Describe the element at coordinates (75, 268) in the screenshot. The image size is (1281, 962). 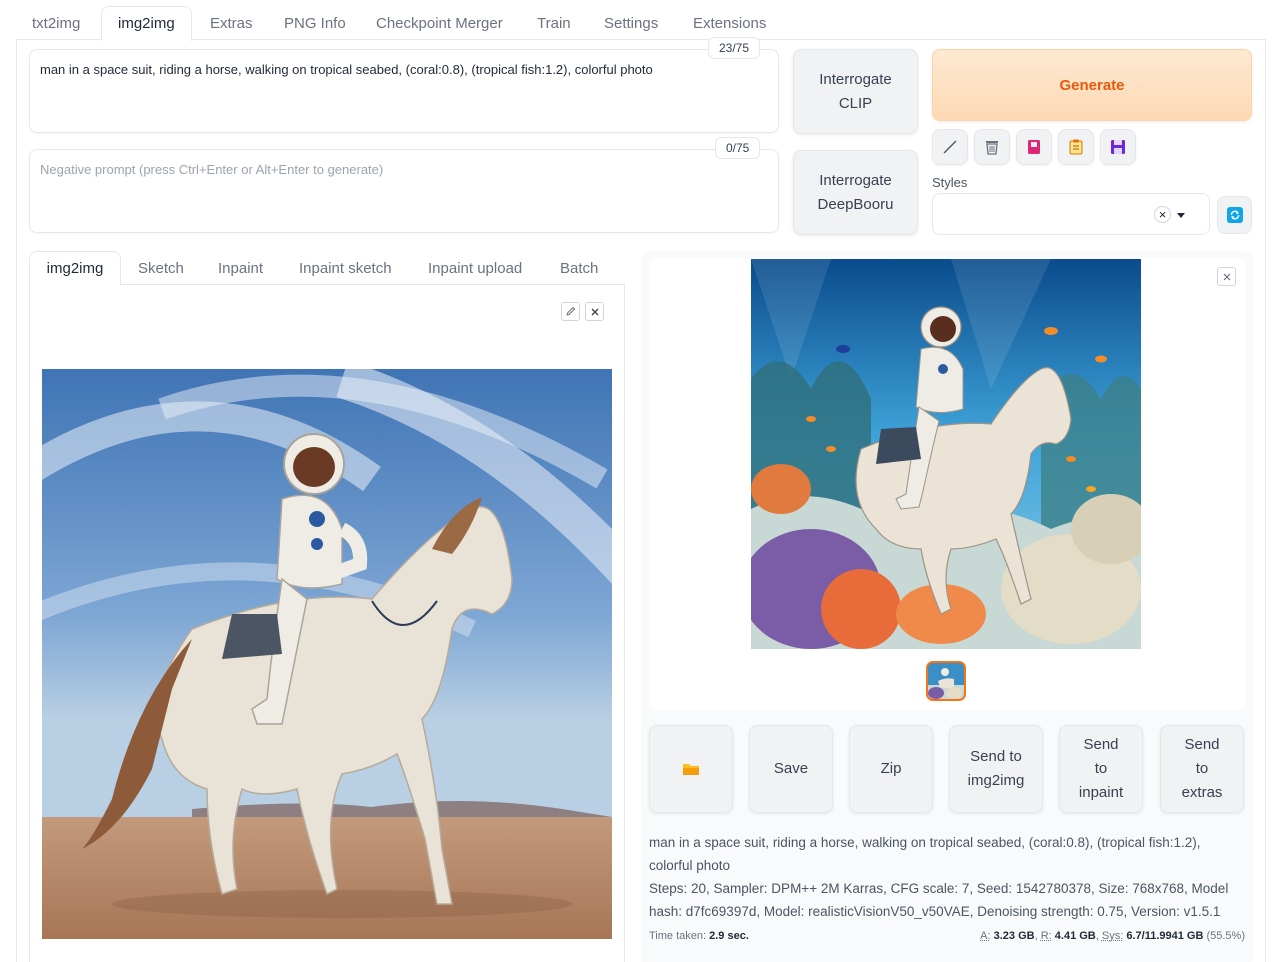
I see `subtab-img2img: img2img` at that location.